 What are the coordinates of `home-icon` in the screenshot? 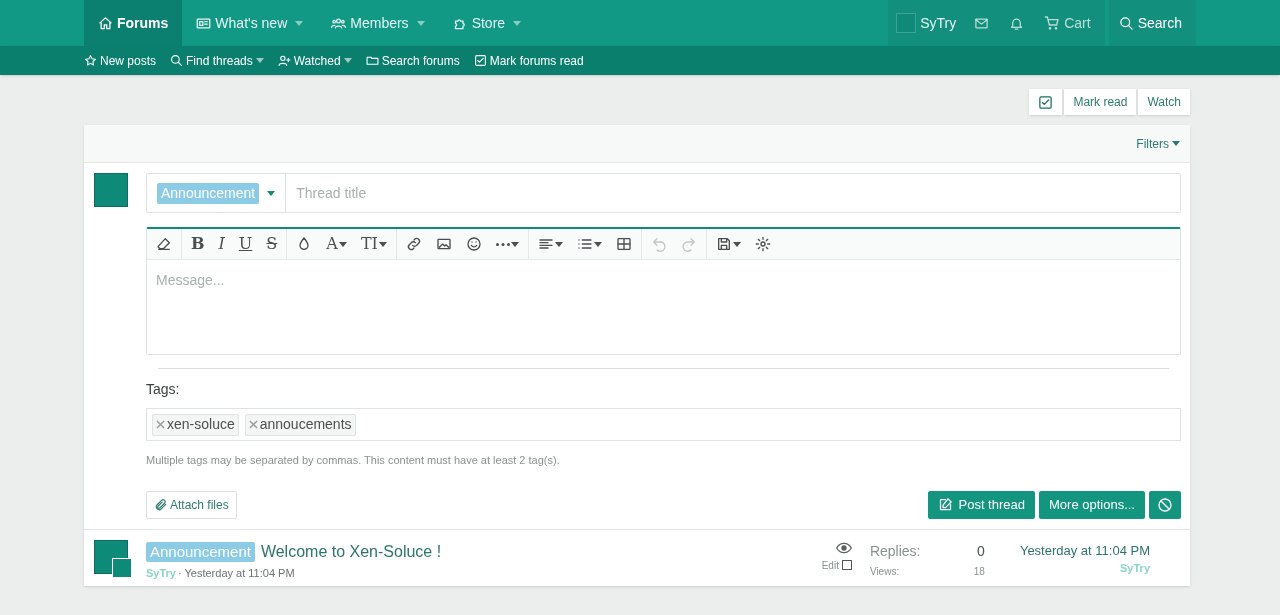 It's located at (105, 23).